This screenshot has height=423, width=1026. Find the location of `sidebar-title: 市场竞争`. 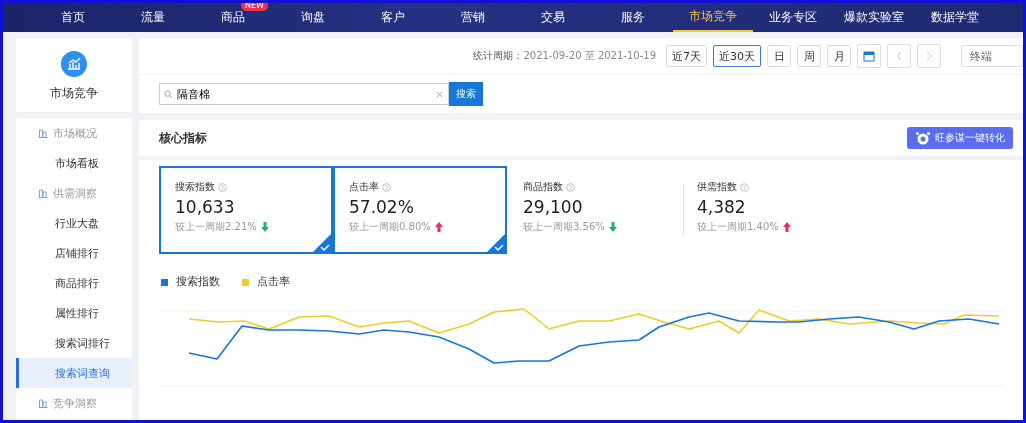

sidebar-title: 市场竞争 is located at coordinates (74, 93).